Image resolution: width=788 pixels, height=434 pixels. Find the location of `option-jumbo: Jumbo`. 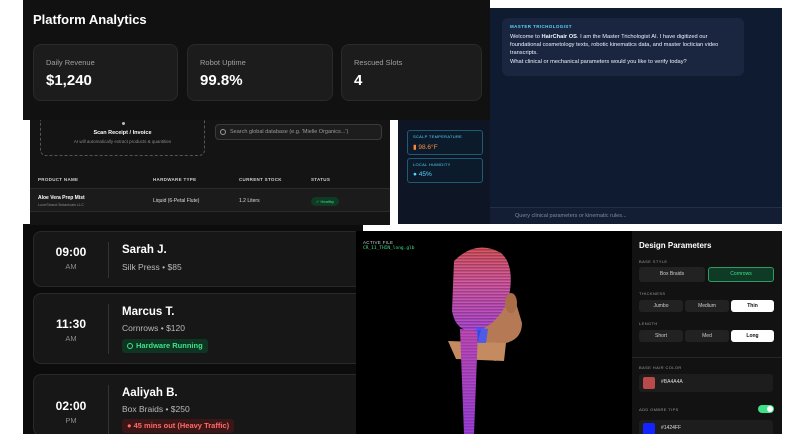

option-jumbo: Jumbo is located at coordinates (661, 306).